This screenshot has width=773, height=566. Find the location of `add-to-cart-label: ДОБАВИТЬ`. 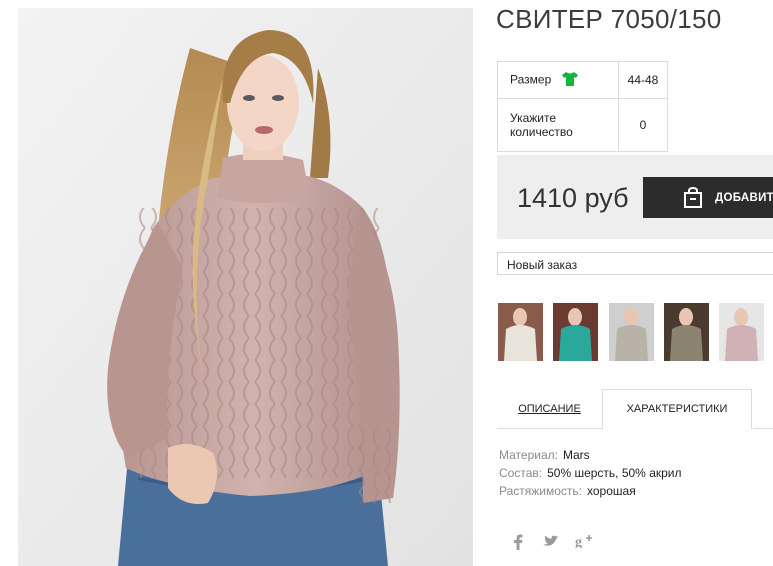

add-to-cart-label: ДОБАВИТЬ is located at coordinates (744, 198).